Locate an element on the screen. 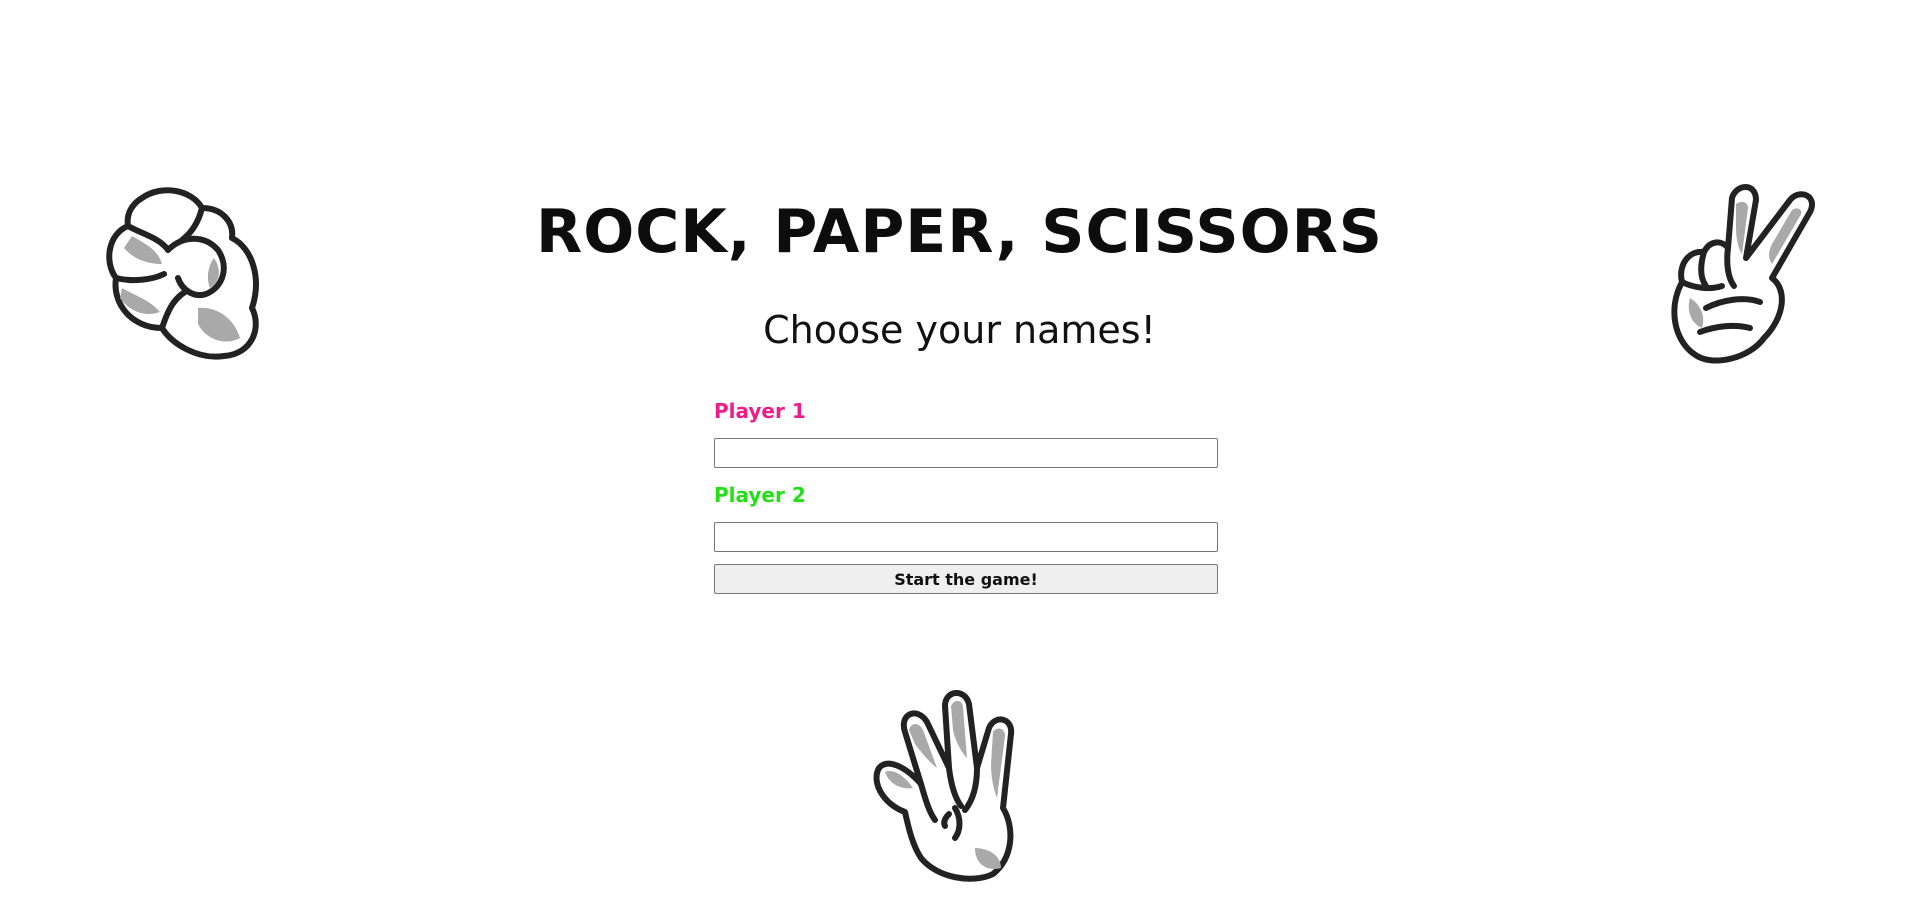  player-names-form: Player 1 Player 2 Start the game! is located at coordinates (966, 496).